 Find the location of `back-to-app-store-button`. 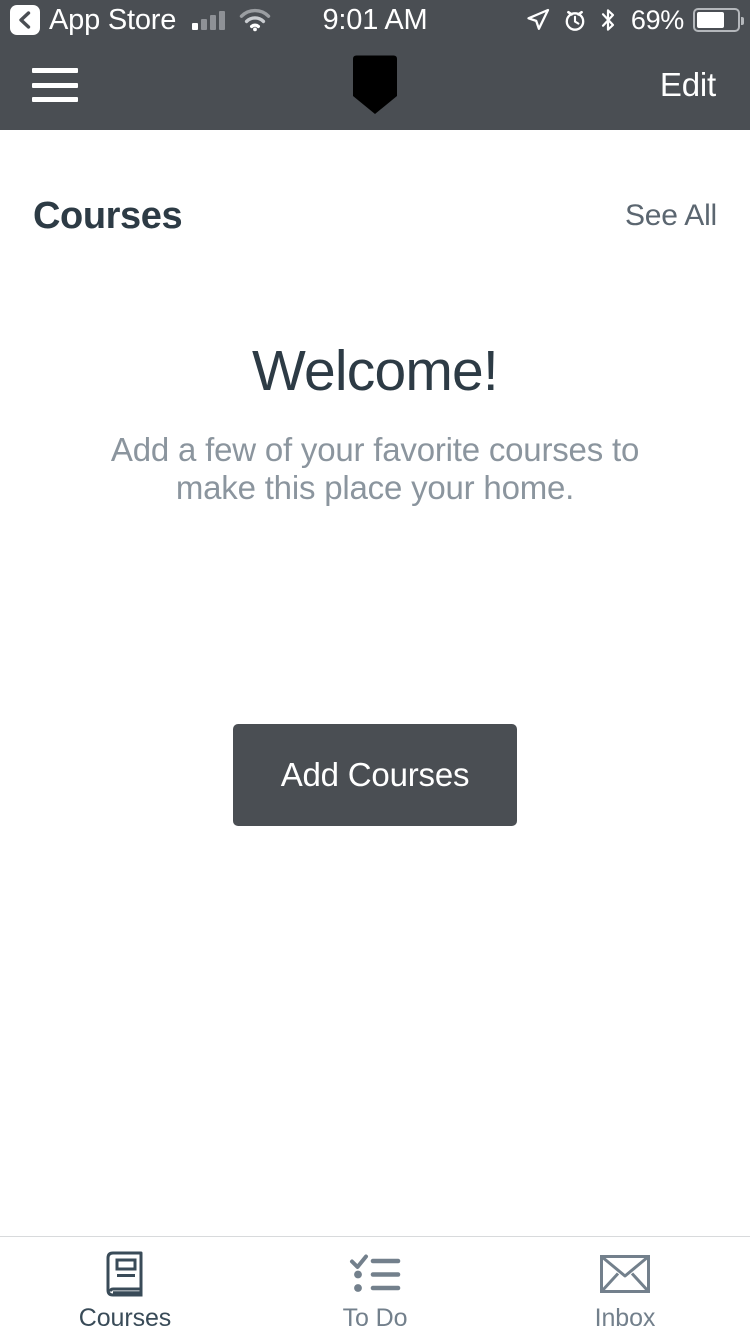

back-to-app-store-button is located at coordinates (25, 20).